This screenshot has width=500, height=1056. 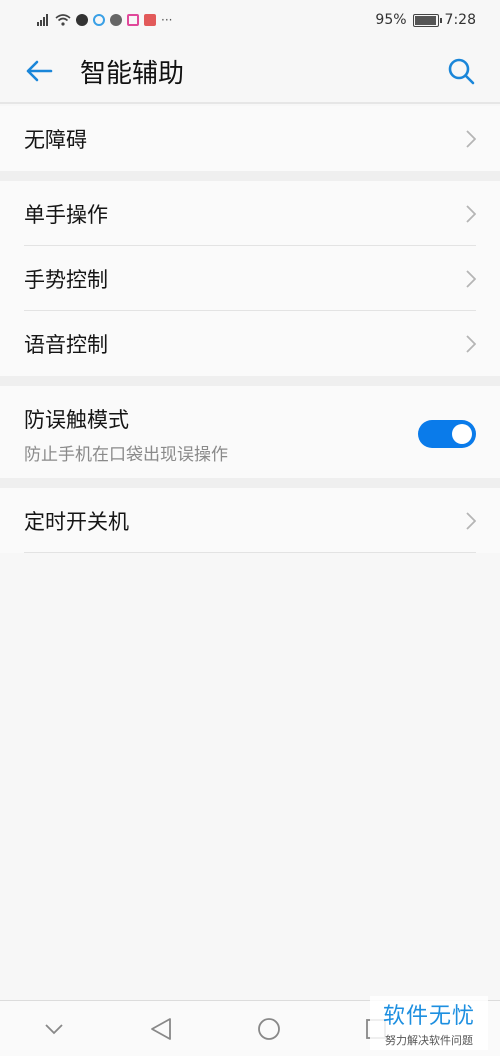 I want to click on row-accessibility: 无障碍, so click(x=250, y=138).